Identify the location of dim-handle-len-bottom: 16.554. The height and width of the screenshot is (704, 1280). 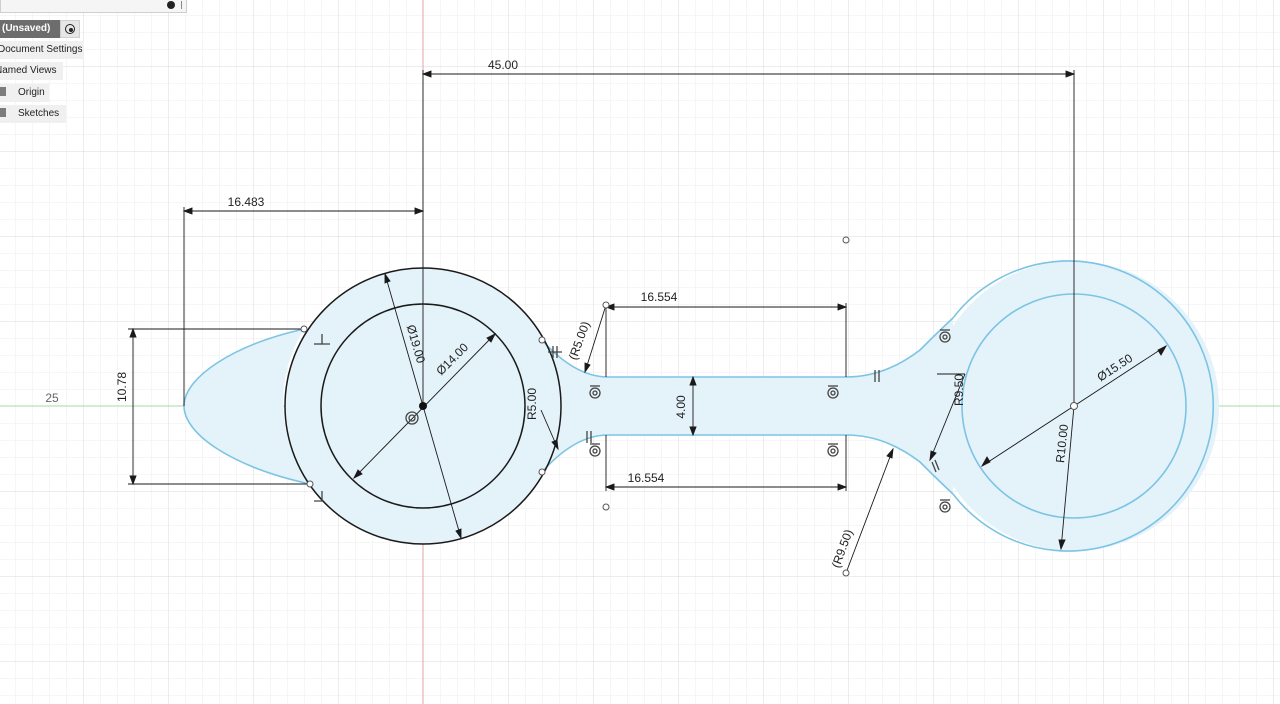
(646, 478).